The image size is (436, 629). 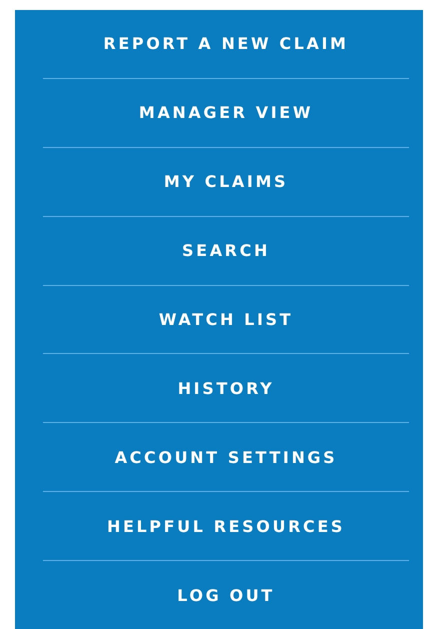 What do you see at coordinates (226, 44) in the screenshot?
I see `menu-item: REPORT A NEW CLAIM` at bounding box center [226, 44].